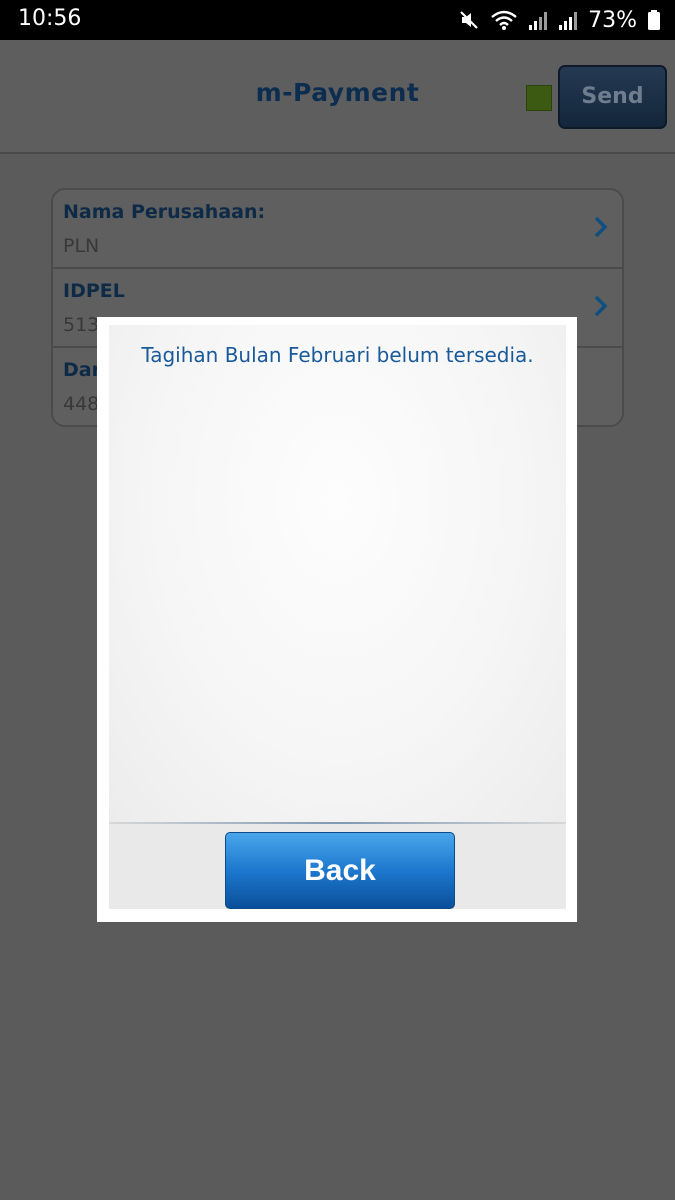  What do you see at coordinates (50, 18) in the screenshot?
I see `status-time: 10:56` at bounding box center [50, 18].